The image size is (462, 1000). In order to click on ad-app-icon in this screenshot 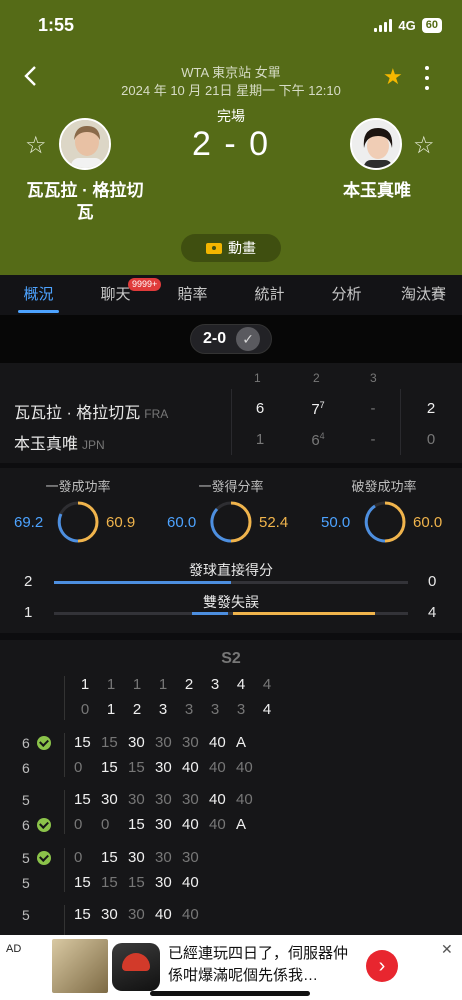, I will do `click(136, 967)`.